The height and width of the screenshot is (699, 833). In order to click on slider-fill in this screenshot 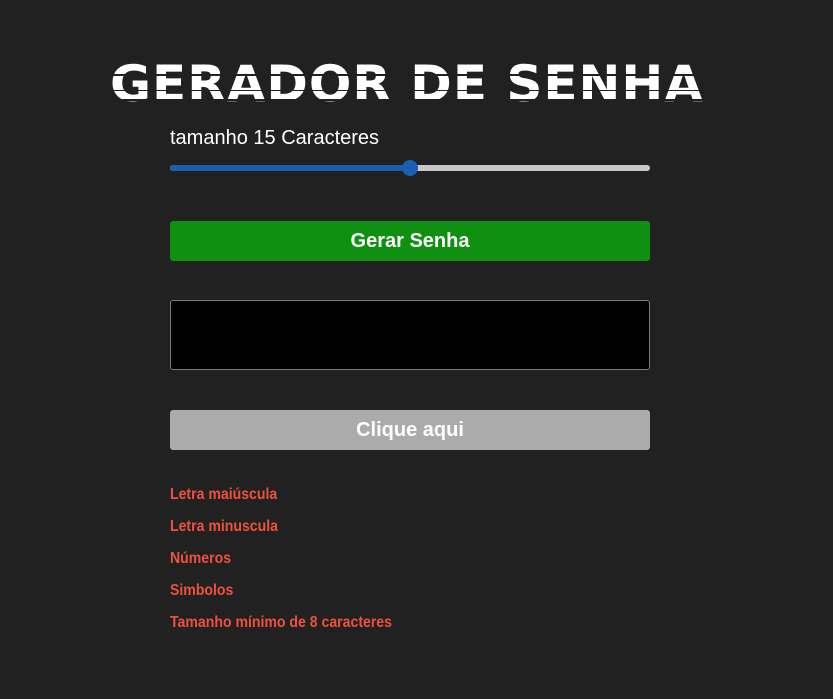, I will do `click(290, 168)`.